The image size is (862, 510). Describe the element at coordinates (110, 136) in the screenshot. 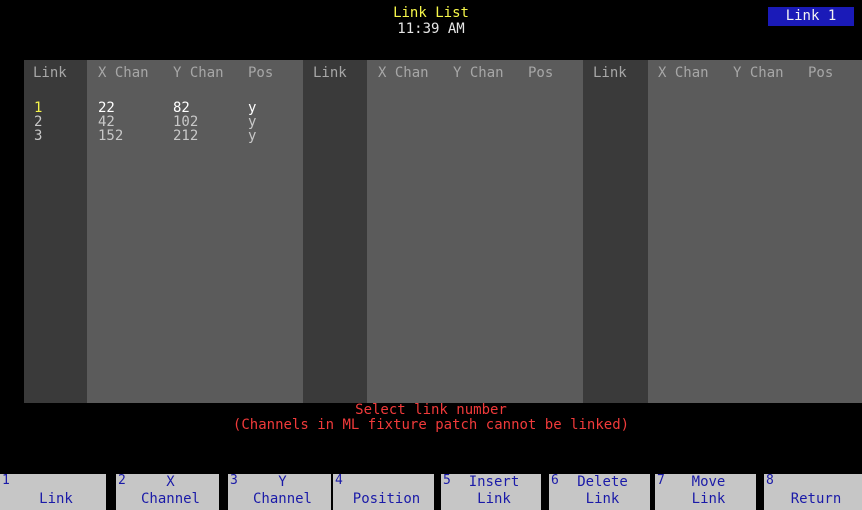

I see `x-chan-cell: 152` at that location.